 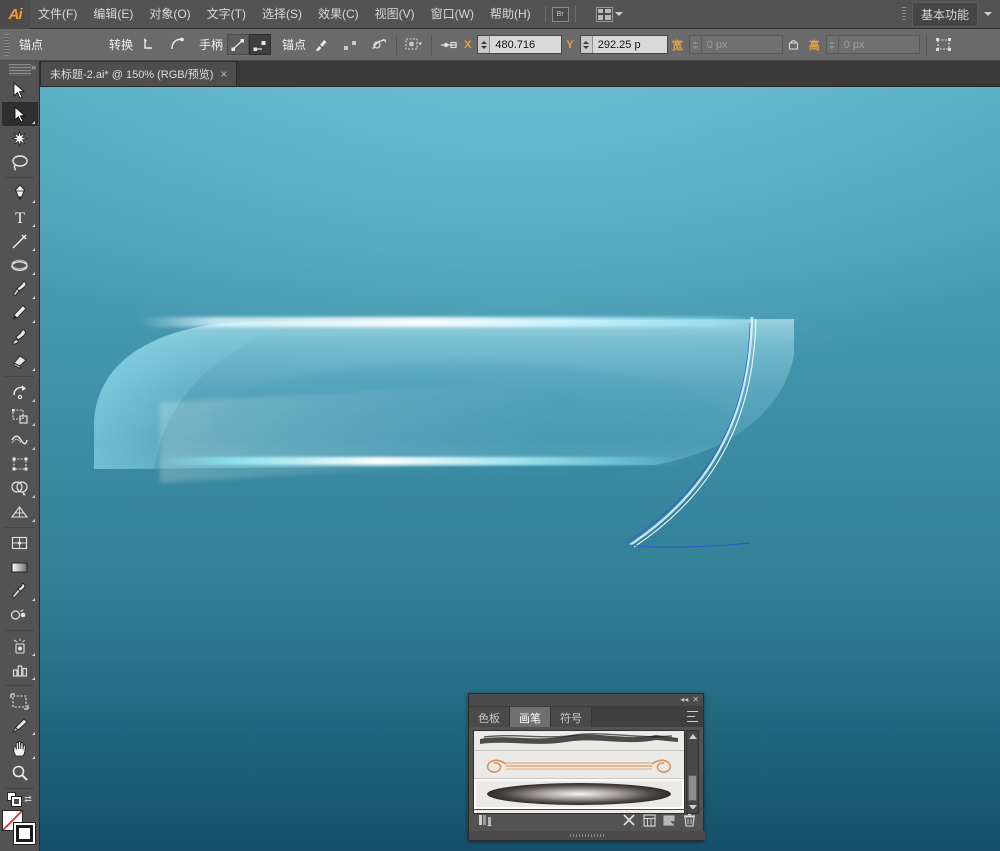 I want to click on tools-panel-grip, so click(x=19, y=70).